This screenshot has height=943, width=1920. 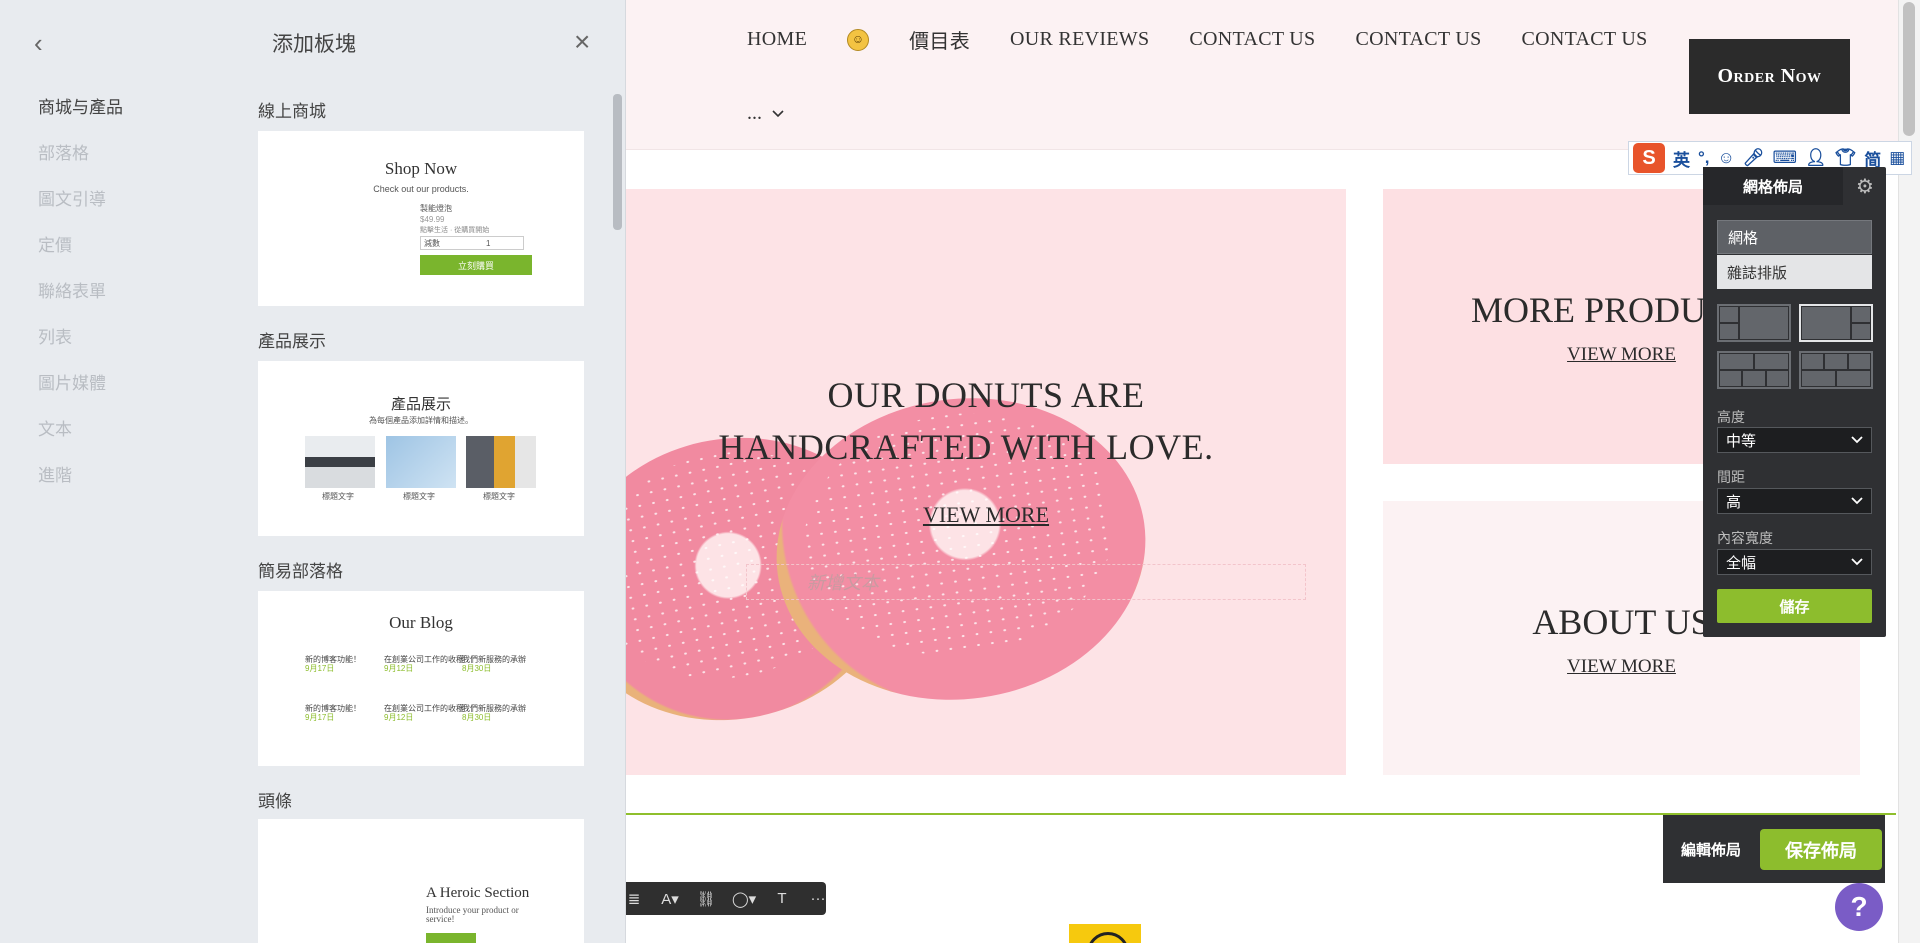 I want to click on panel-title: 添加板塊, so click(x=314, y=44).